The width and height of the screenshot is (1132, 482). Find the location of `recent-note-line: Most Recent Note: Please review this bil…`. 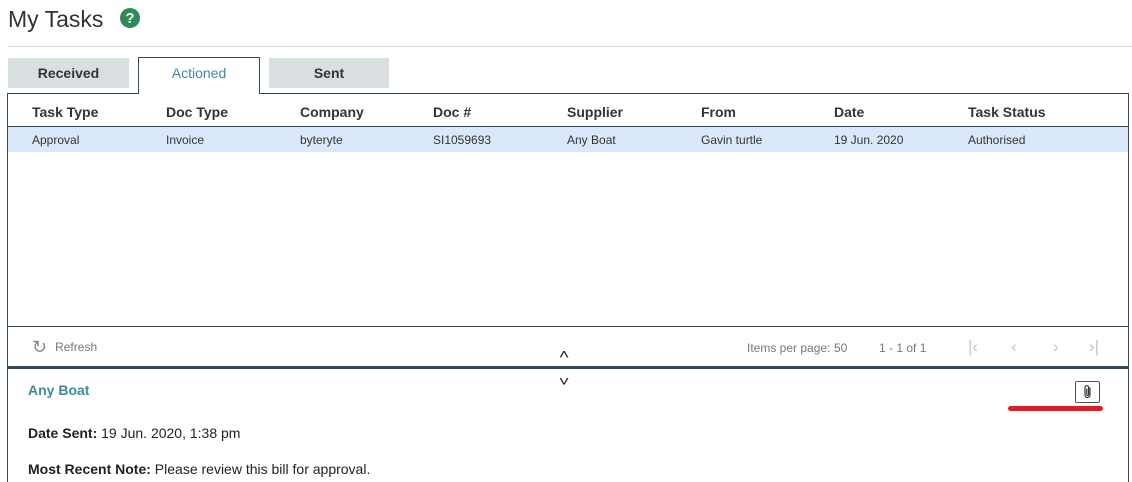

recent-note-line: Most Recent Note: Please review this bil… is located at coordinates (199, 469).